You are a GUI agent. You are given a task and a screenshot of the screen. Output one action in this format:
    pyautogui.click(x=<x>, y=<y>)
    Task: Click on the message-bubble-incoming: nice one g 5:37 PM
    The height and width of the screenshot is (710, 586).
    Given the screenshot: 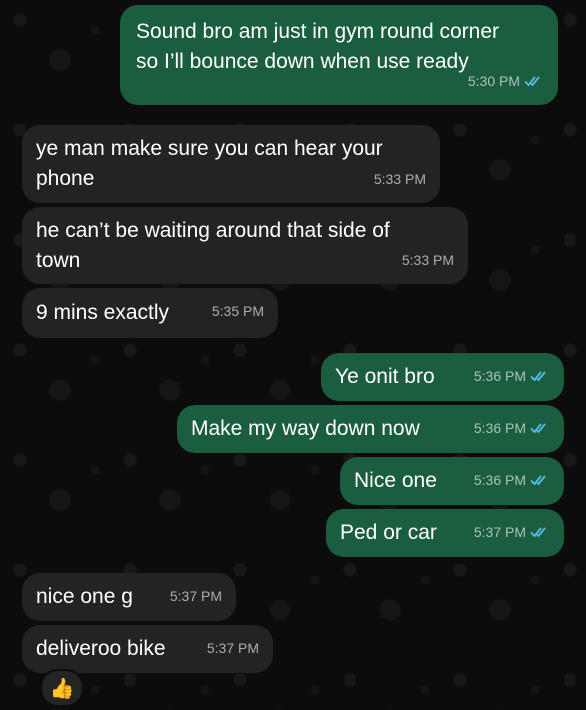 What is the action you would take?
    pyautogui.click(x=129, y=597)
    